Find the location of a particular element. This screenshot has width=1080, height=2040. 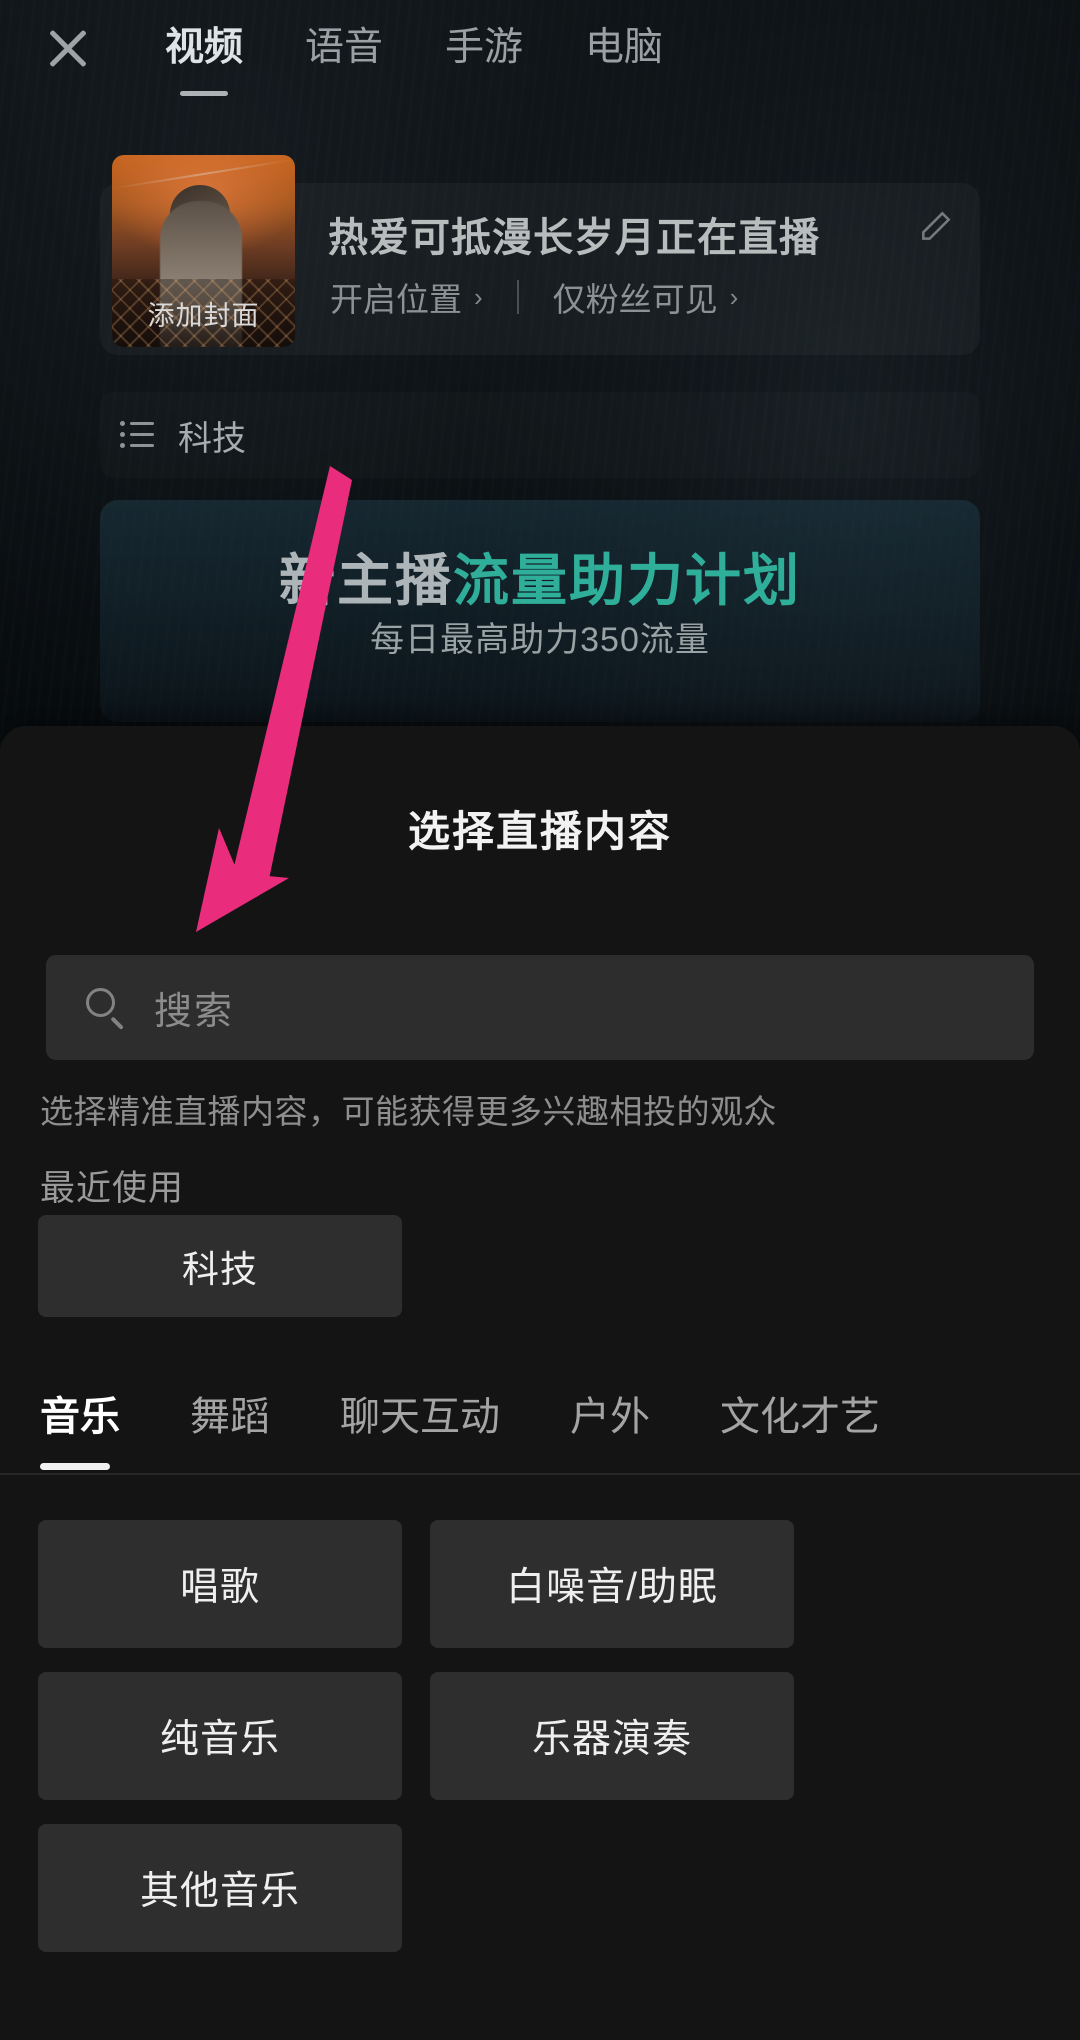

live-info-card: 添加封面 热爱可抵漫长岁月正在直播 开启位置 › 仅粉丝可见 › is located at coordinates (540, 255).